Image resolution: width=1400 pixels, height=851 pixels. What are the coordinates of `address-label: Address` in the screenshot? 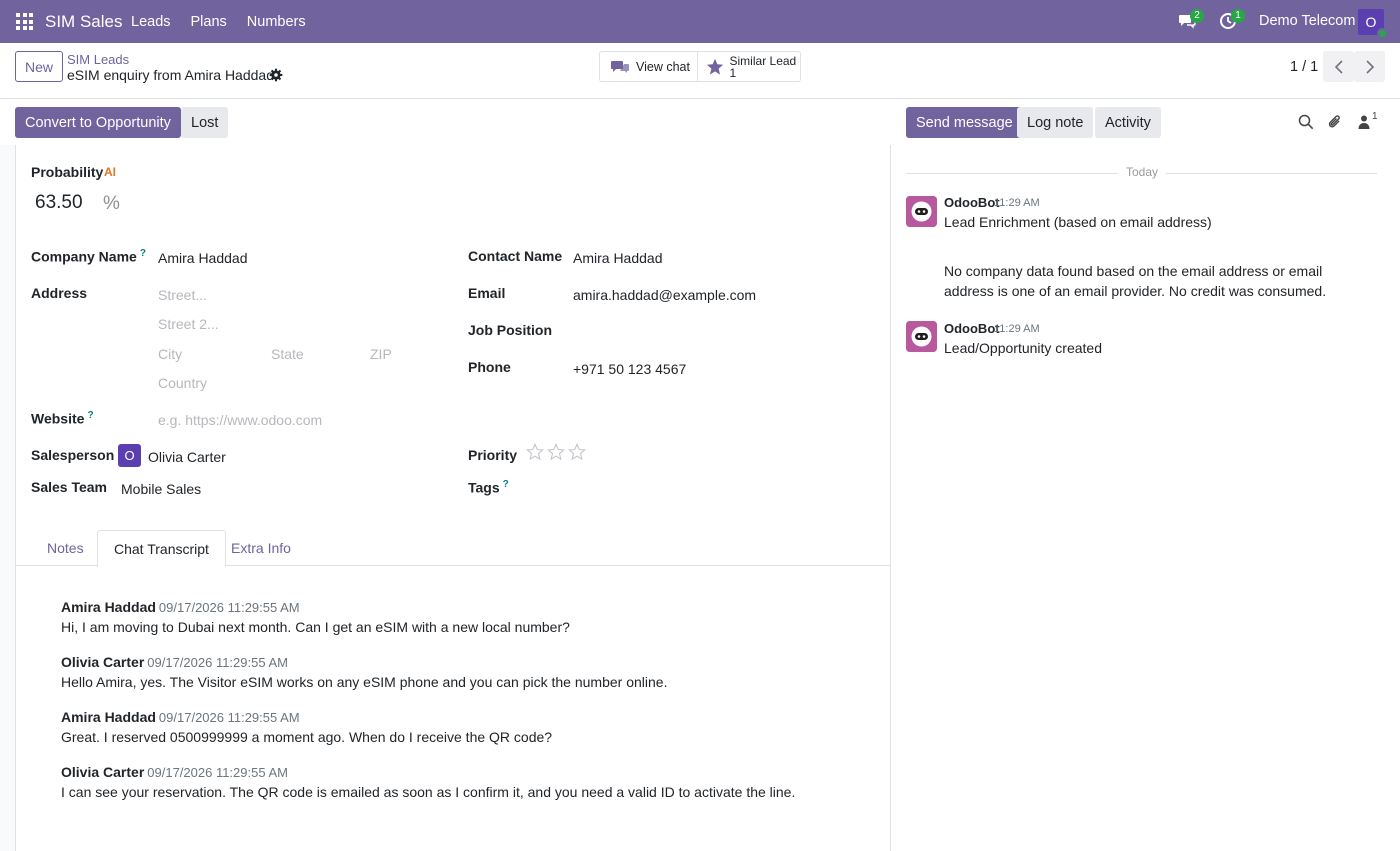 It's located at (59, 293).